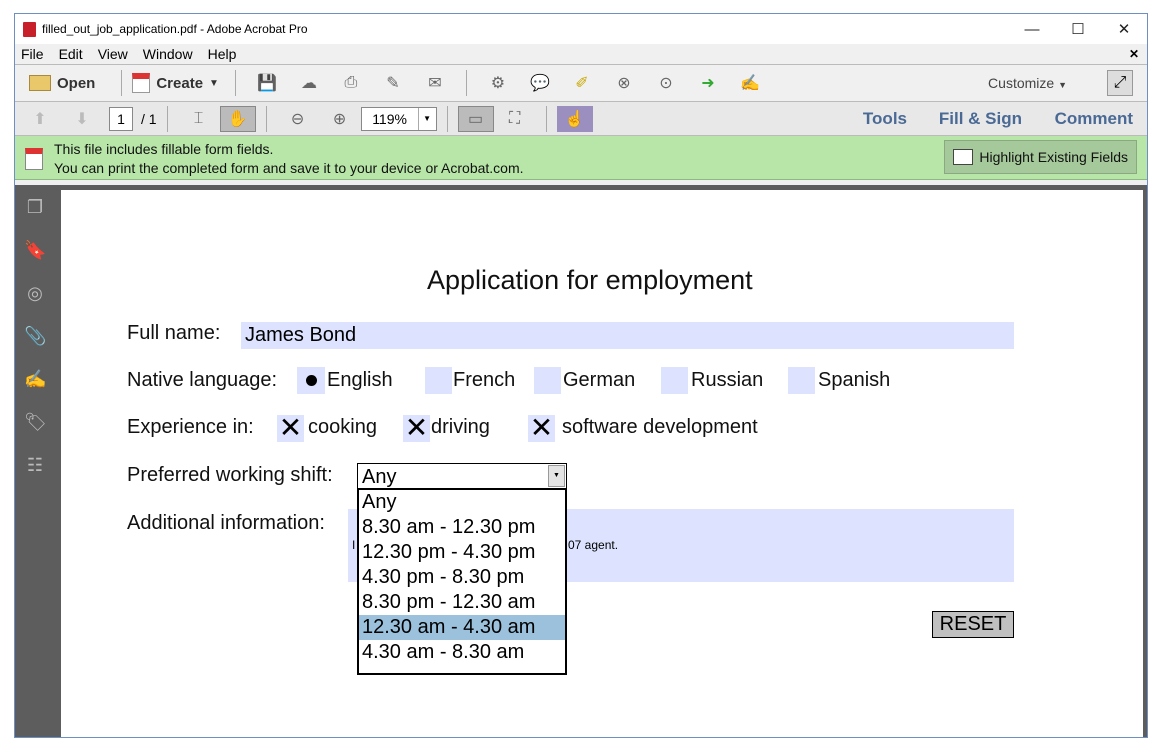 The width and height of the screenshot is (1157, 749). I want to click on radio-selected-dot, so click(311, 380).